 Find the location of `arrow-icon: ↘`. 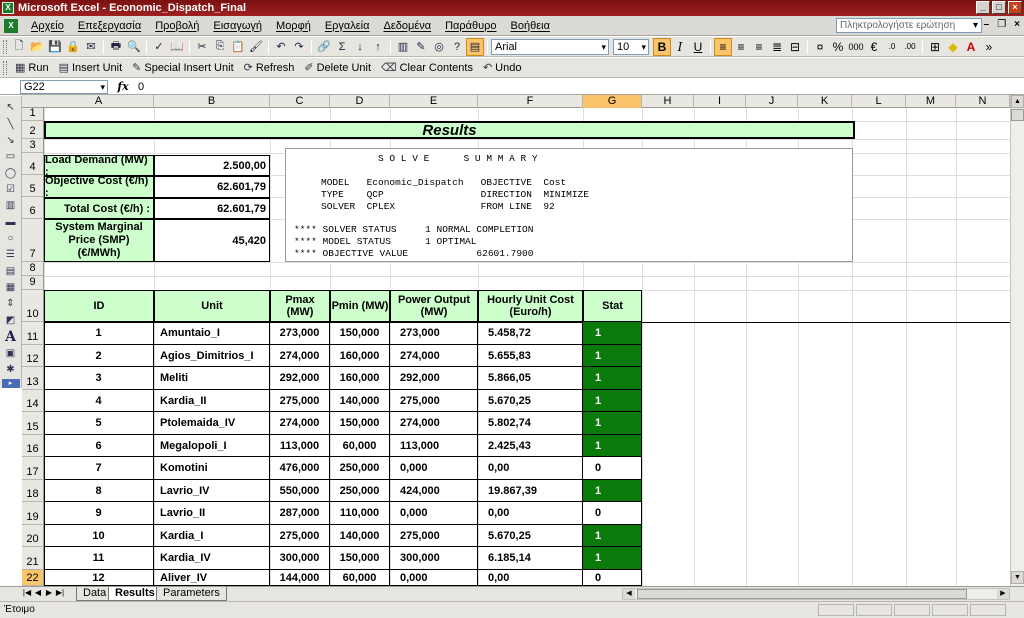

arrow-icon: ↘ is located at coordinates (11, 140).